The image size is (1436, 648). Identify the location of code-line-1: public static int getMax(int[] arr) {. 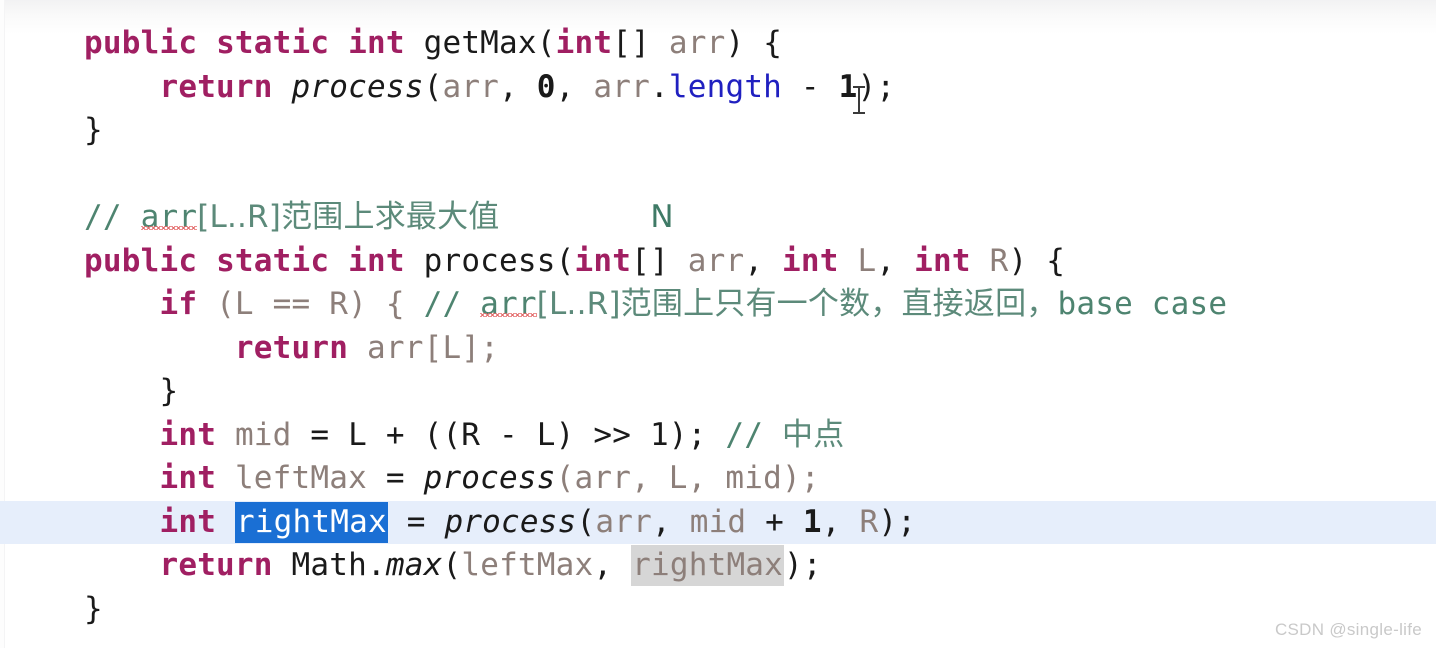
(718, 44).